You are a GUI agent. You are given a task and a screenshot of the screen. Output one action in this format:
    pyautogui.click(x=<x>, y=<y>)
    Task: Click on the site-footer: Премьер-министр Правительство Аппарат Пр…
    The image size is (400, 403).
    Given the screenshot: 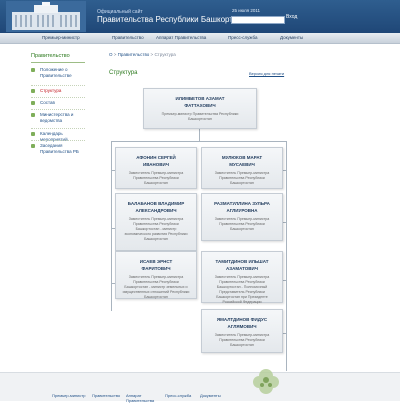 What is the action you would take?
    pyautogui.click(x=200, y=387)
    